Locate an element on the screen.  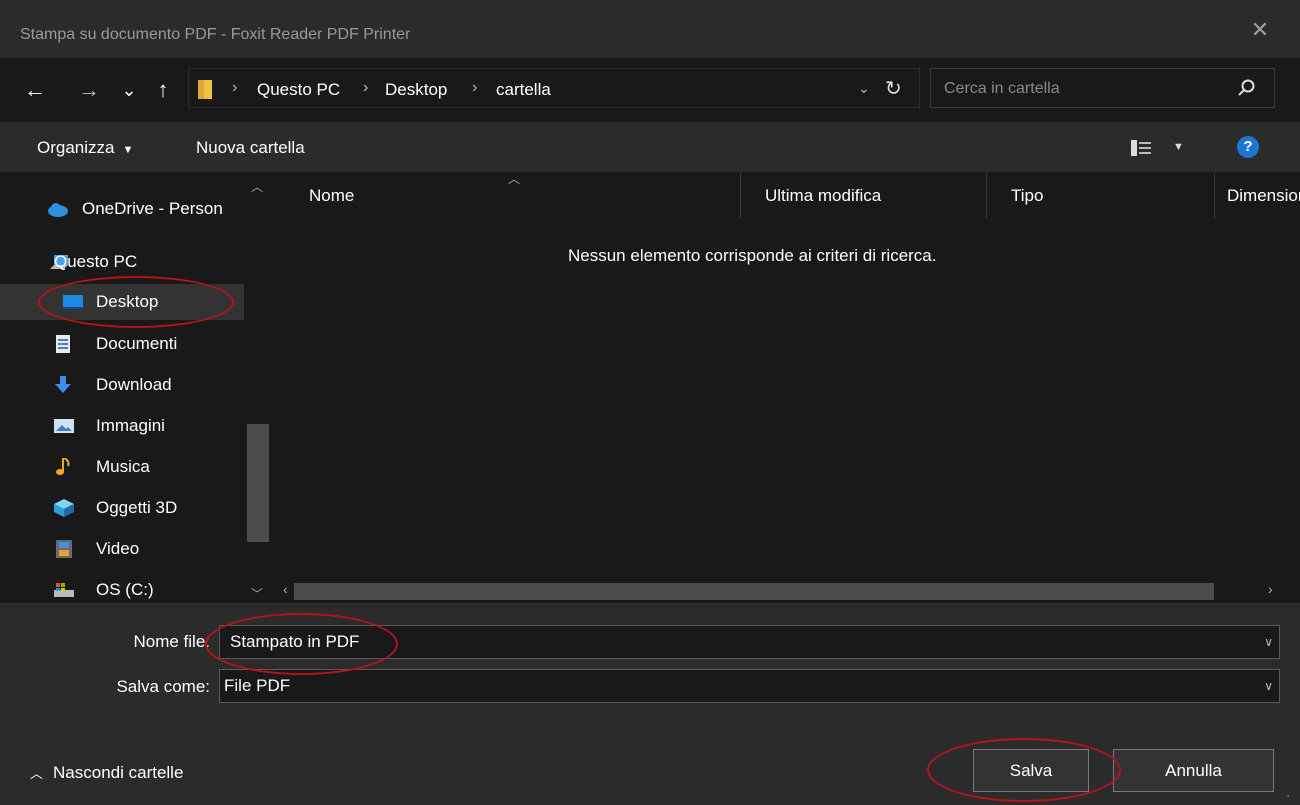
sidebar-item-label: Questo PC is located at coordinates (96, 261).